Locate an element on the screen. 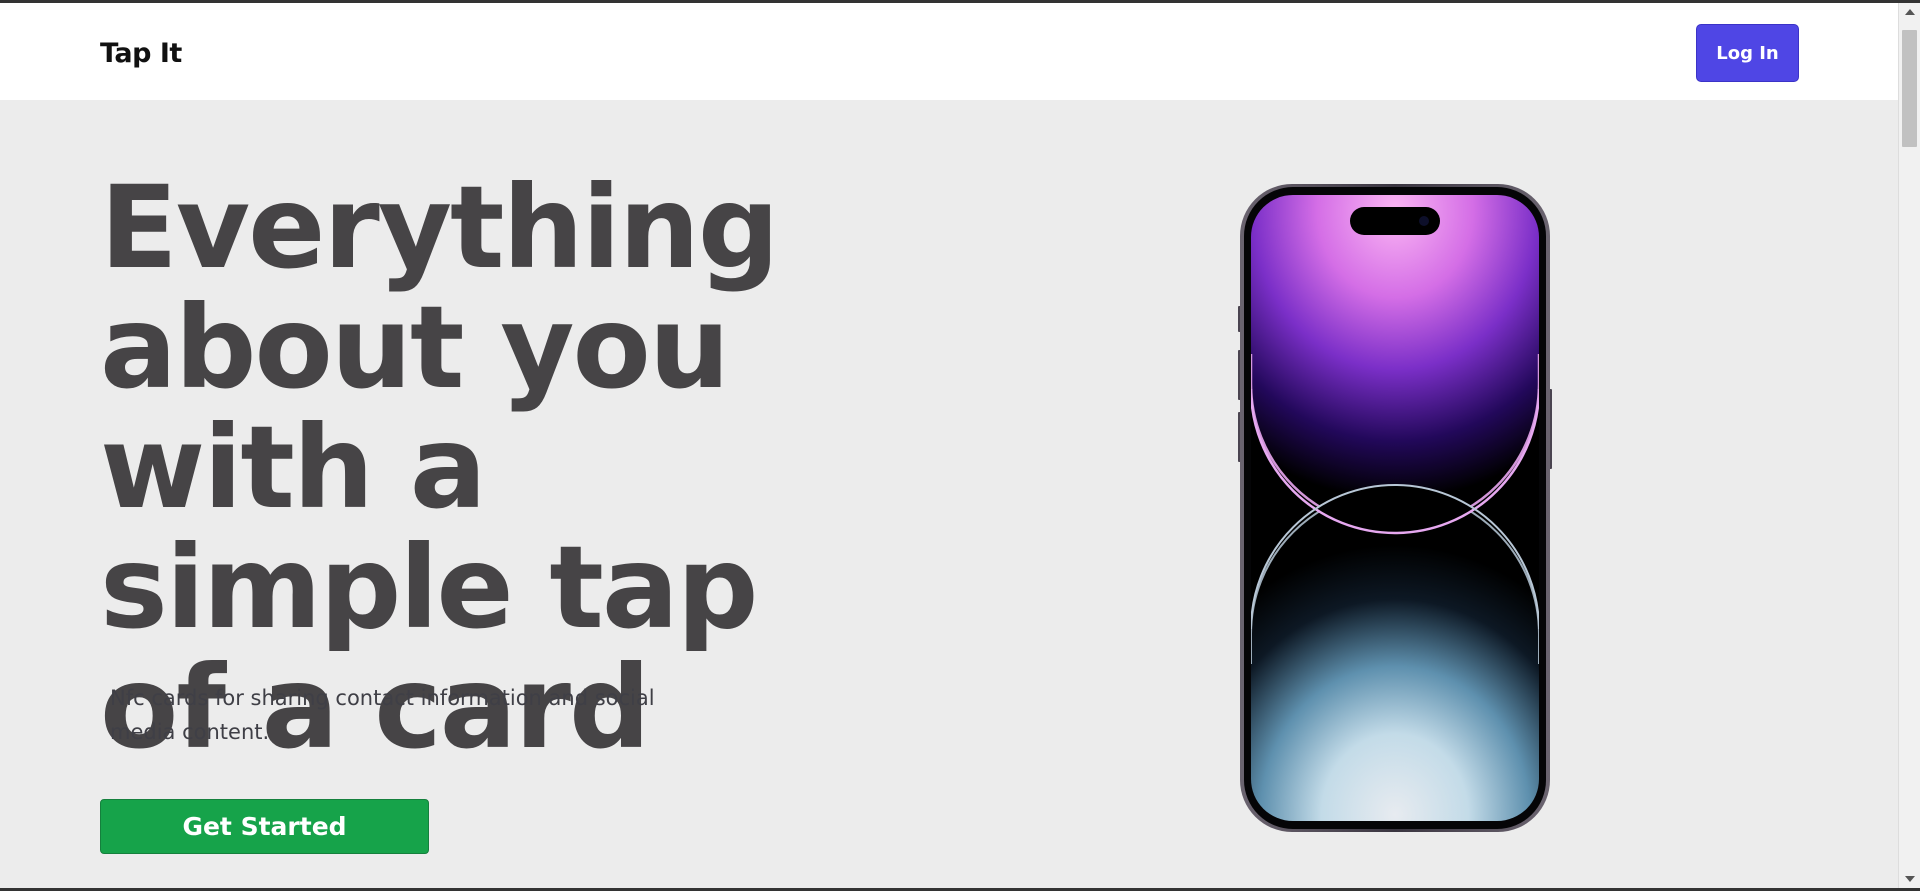 The image size is (1920, 891). scroll-up-arrow-icon is located at coordinates (1910, 12).